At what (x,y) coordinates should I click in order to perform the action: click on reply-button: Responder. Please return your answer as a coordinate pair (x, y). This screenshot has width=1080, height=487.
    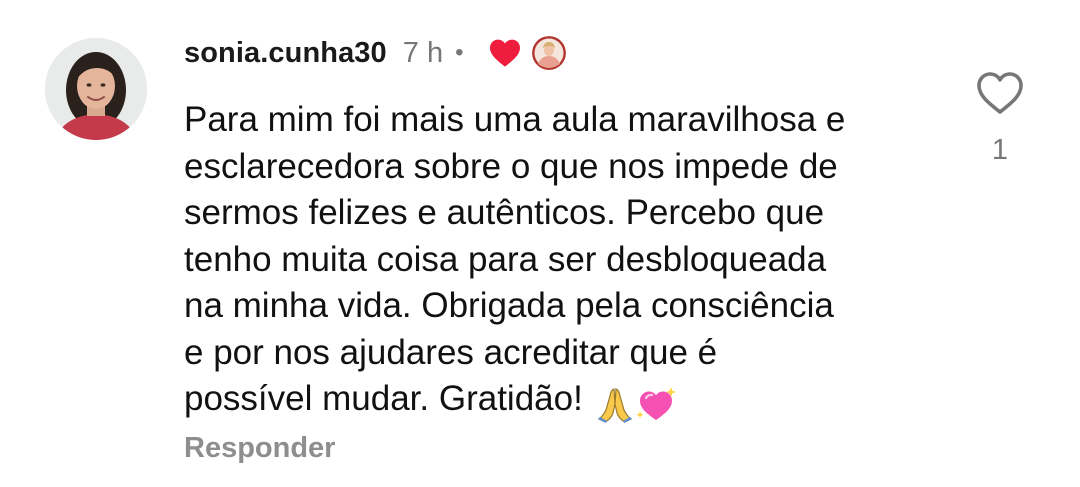
    Looking at the image, I should click on (259, 448).